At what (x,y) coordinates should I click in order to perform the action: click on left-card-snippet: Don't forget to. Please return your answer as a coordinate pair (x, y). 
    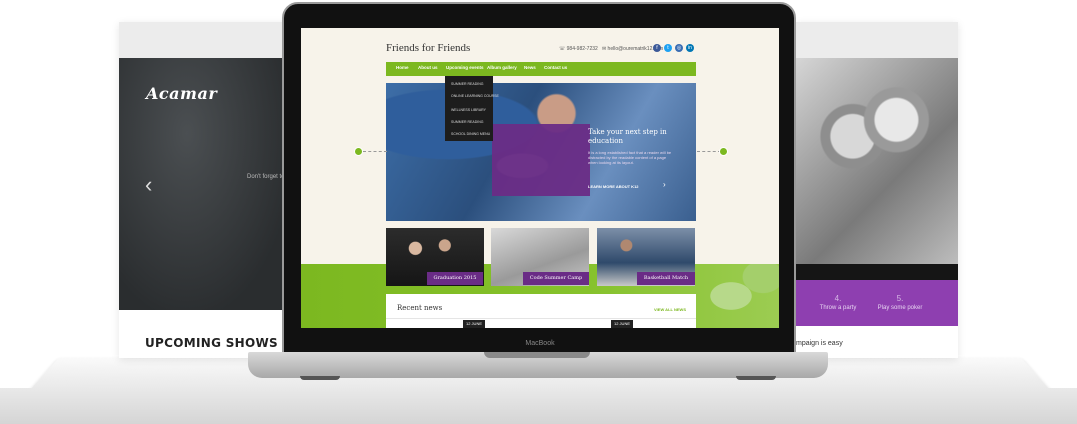
    Looking at the image, I should click on (266, 177).